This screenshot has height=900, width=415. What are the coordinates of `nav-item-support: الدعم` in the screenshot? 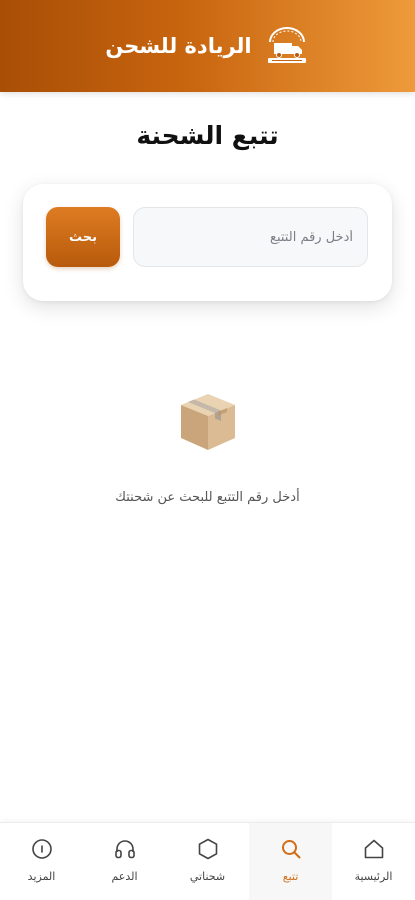 It's located at (124, 861).